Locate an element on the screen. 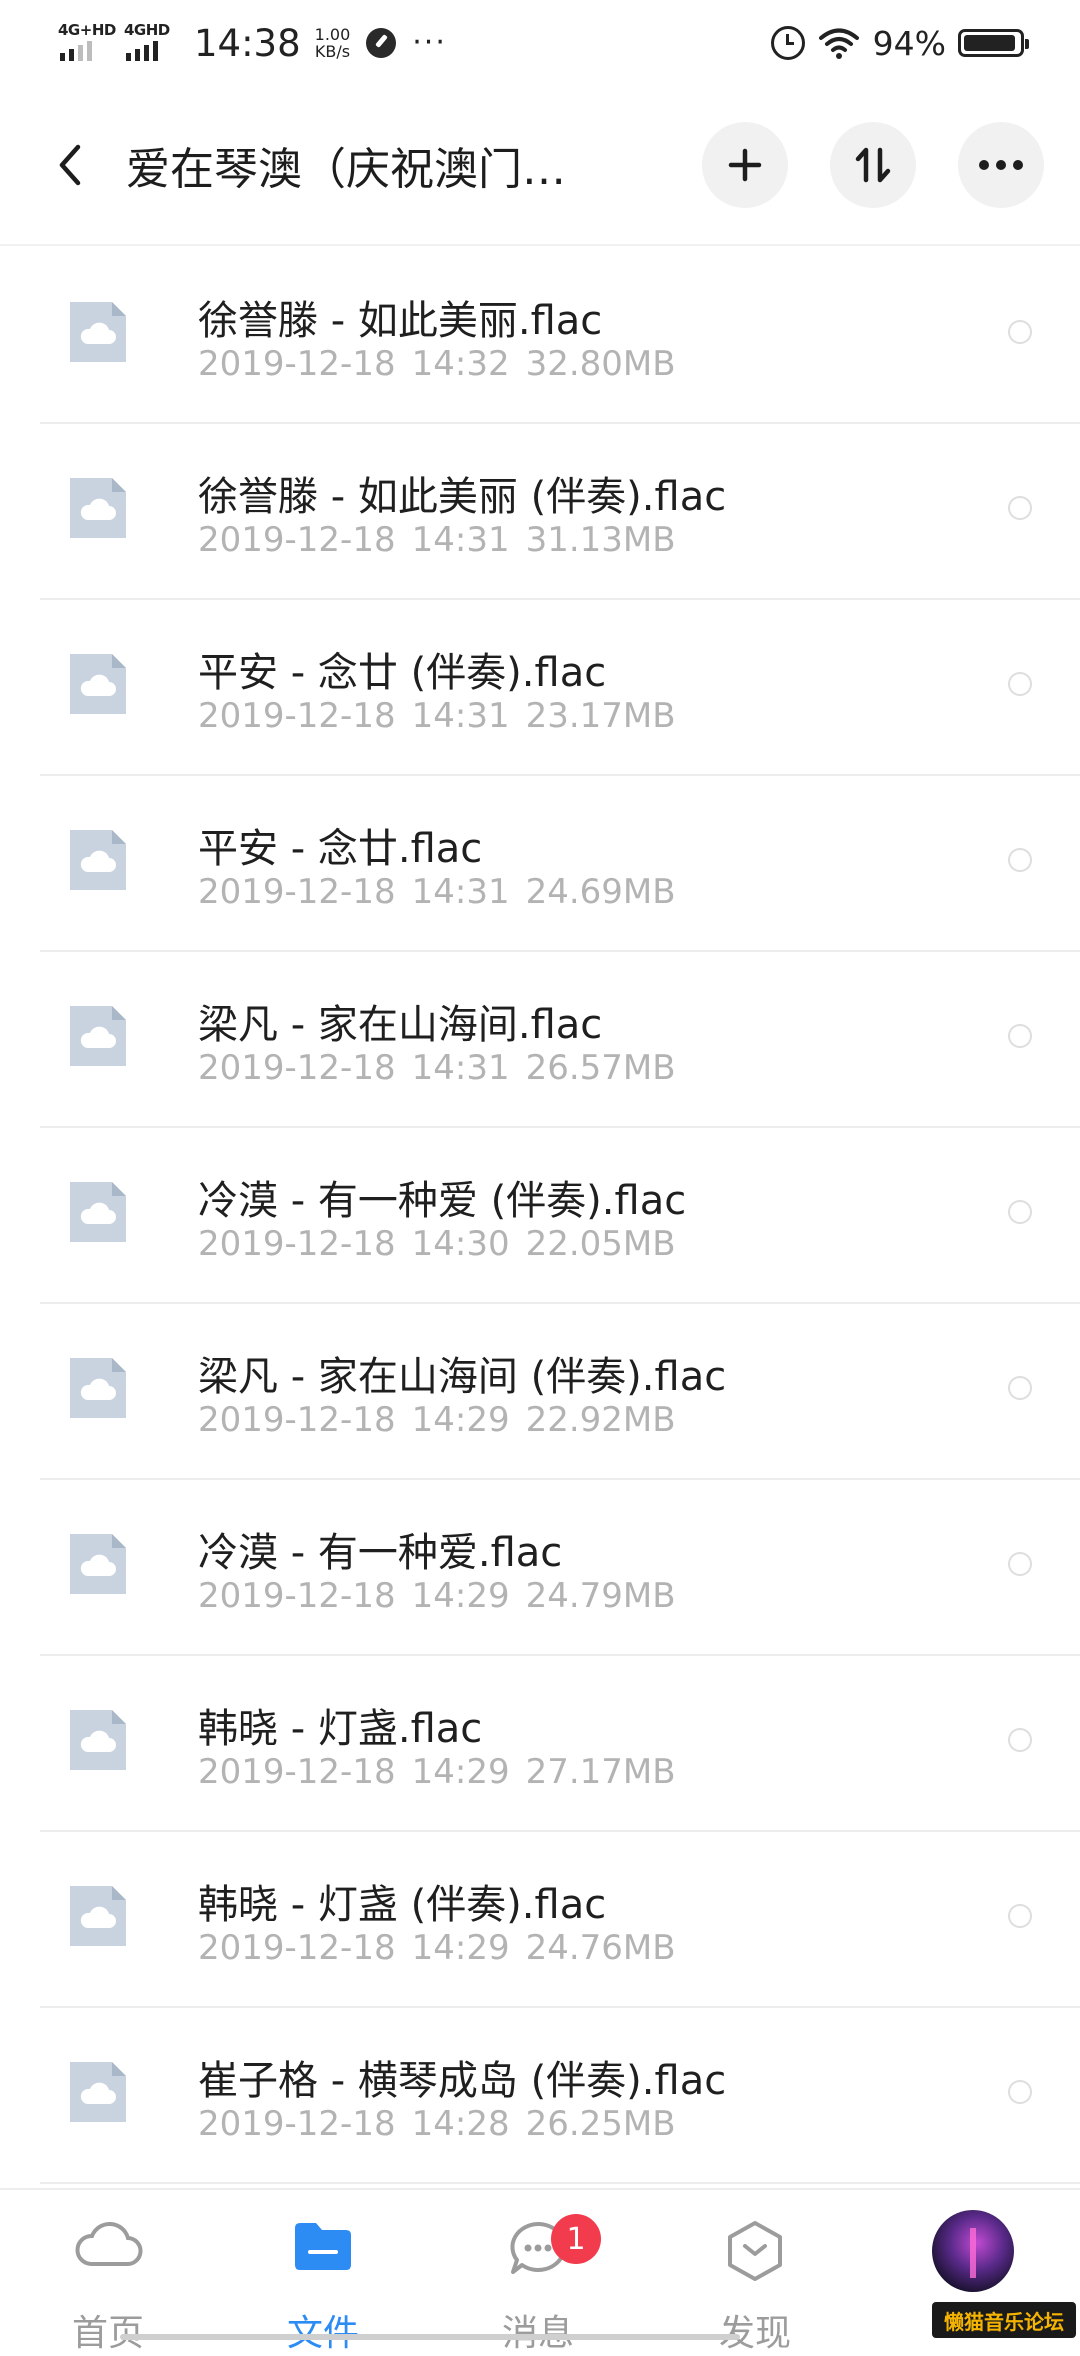 This screenshot has width=1080, height=2356. file-size: 26.25MB is located at coordinates (600, 2124).